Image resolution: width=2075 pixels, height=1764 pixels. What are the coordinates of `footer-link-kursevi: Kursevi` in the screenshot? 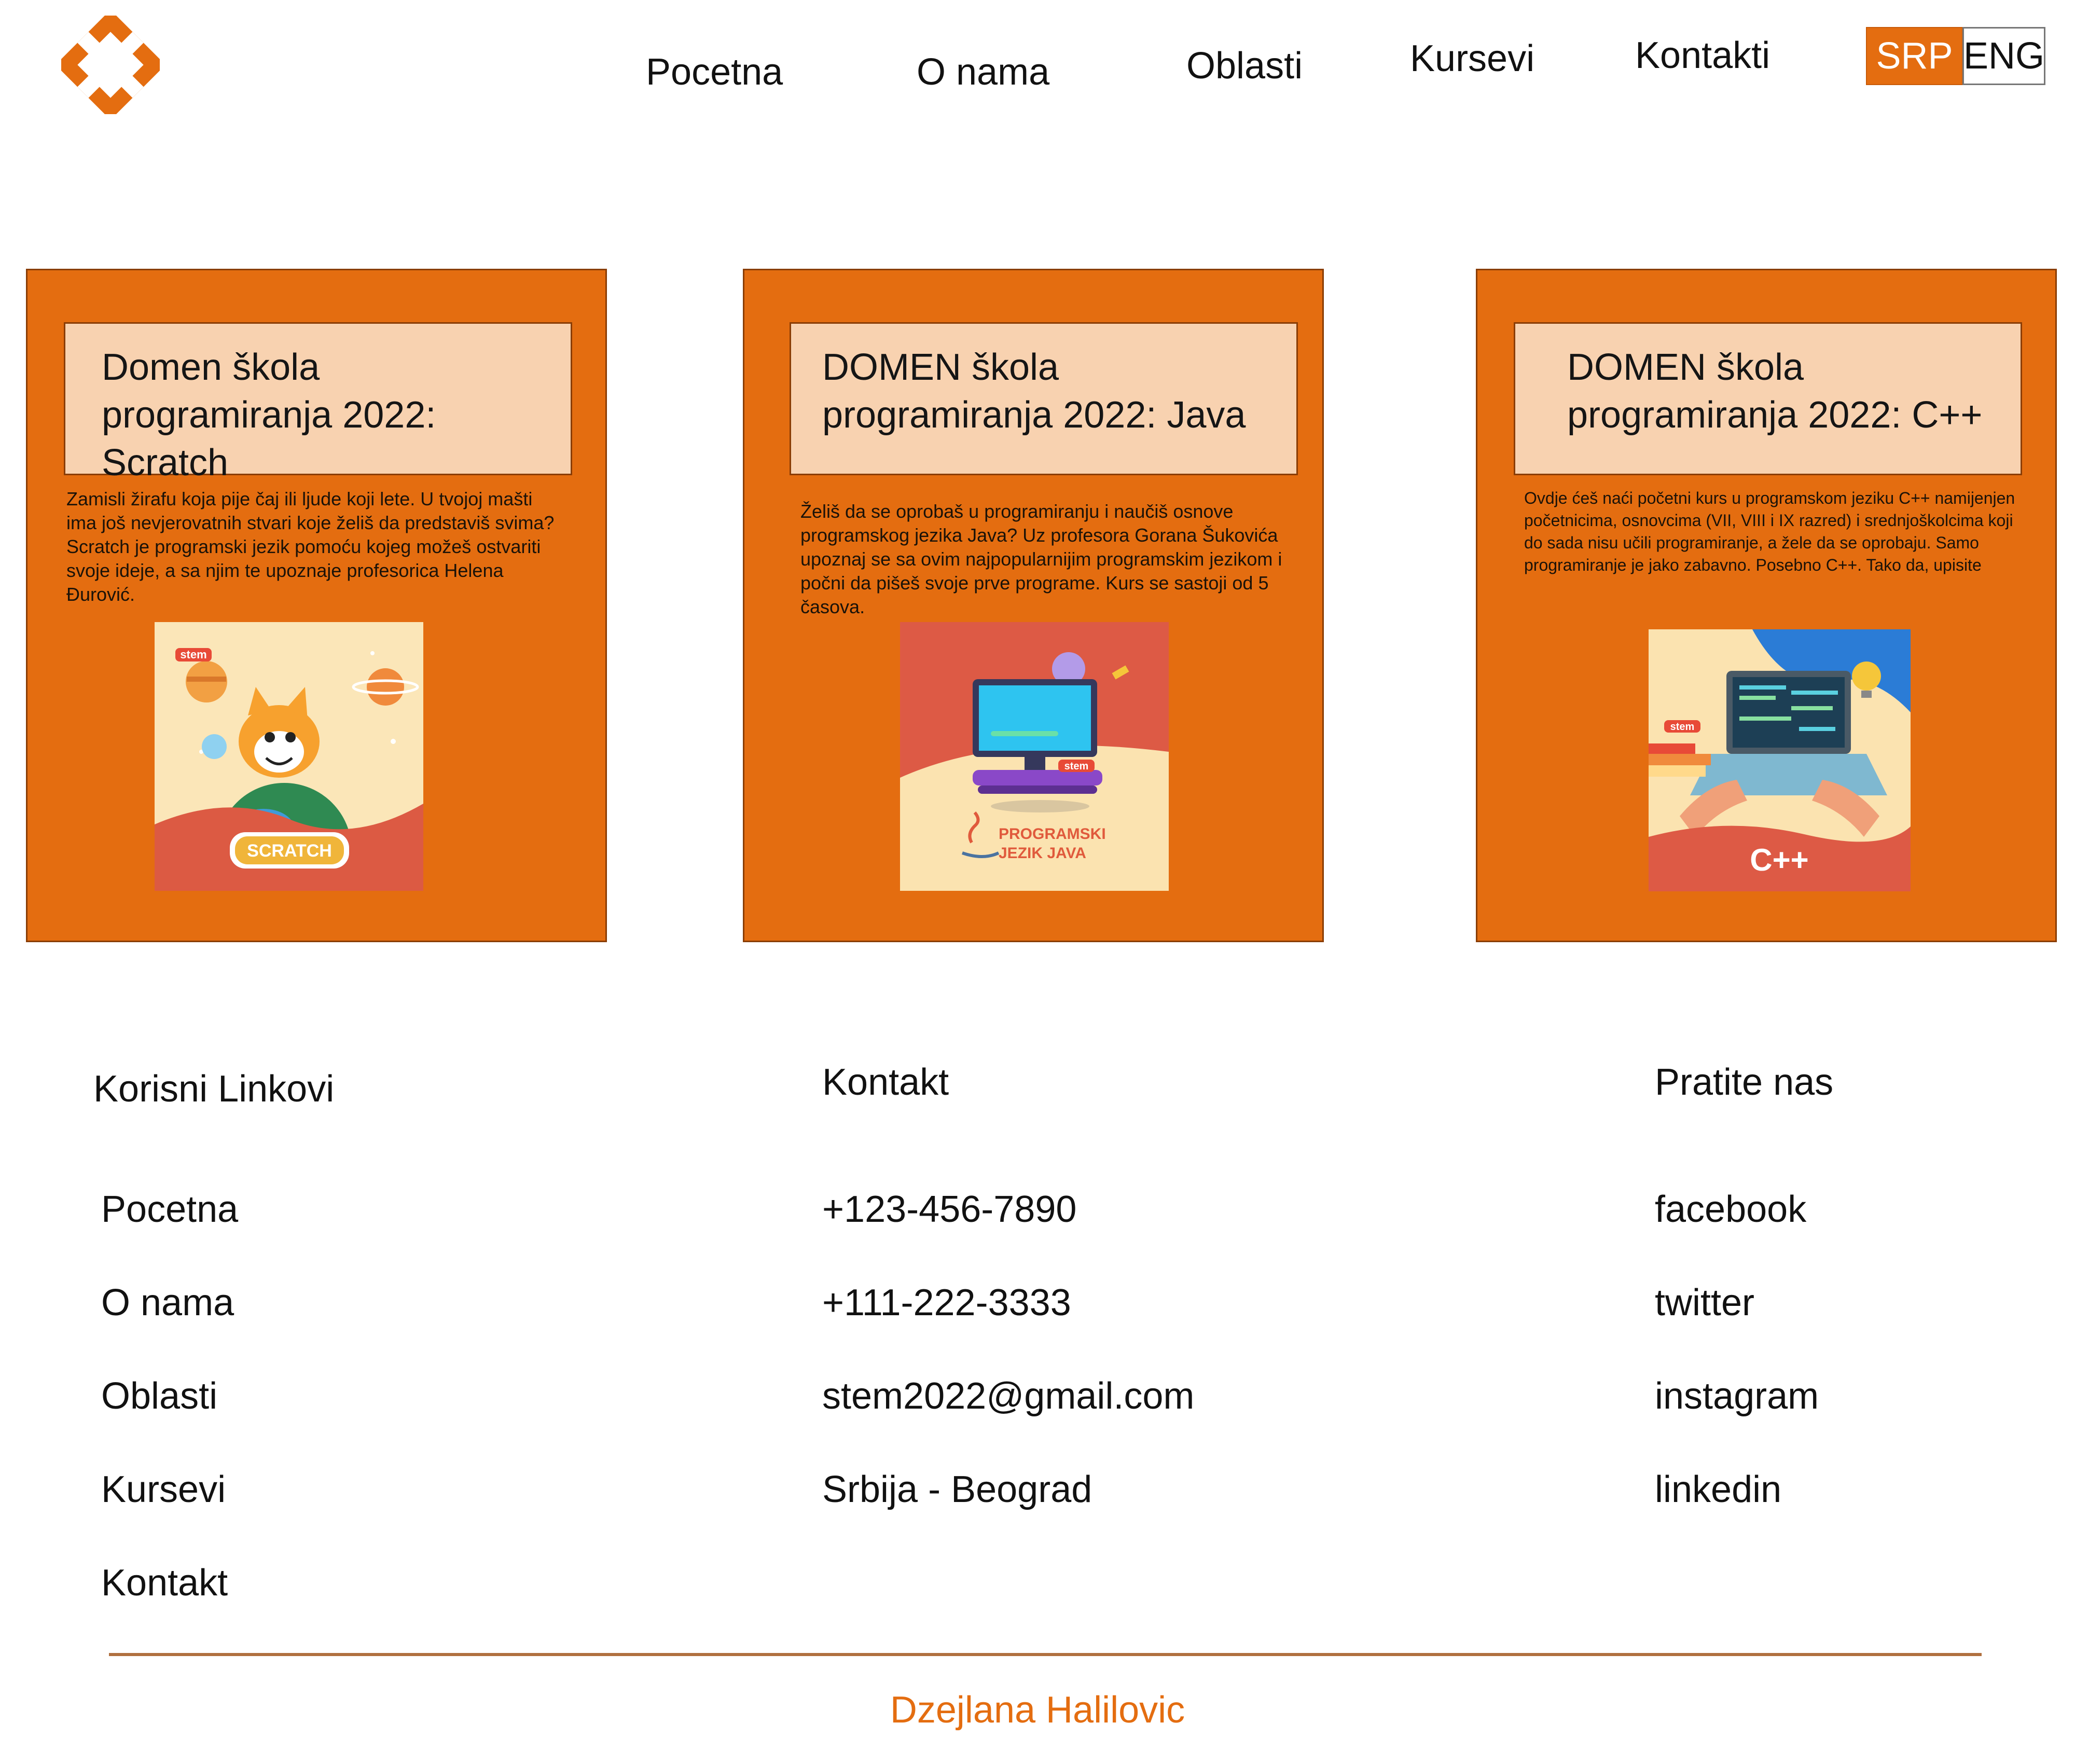 It's located at (164, 1489).